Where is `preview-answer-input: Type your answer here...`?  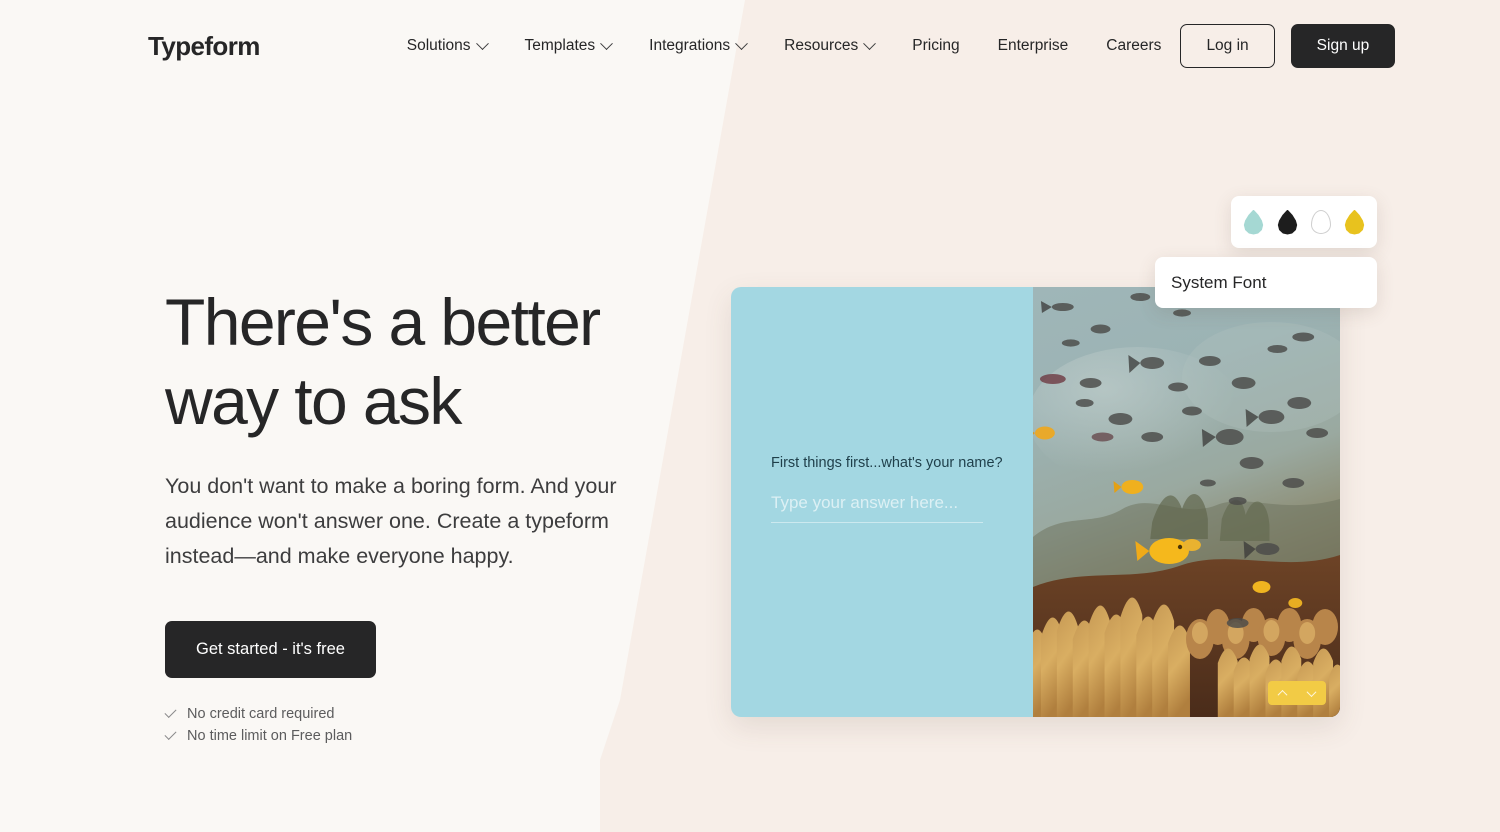 preview-answer-input: Type your answer here... is located at coordinates (877, 508).